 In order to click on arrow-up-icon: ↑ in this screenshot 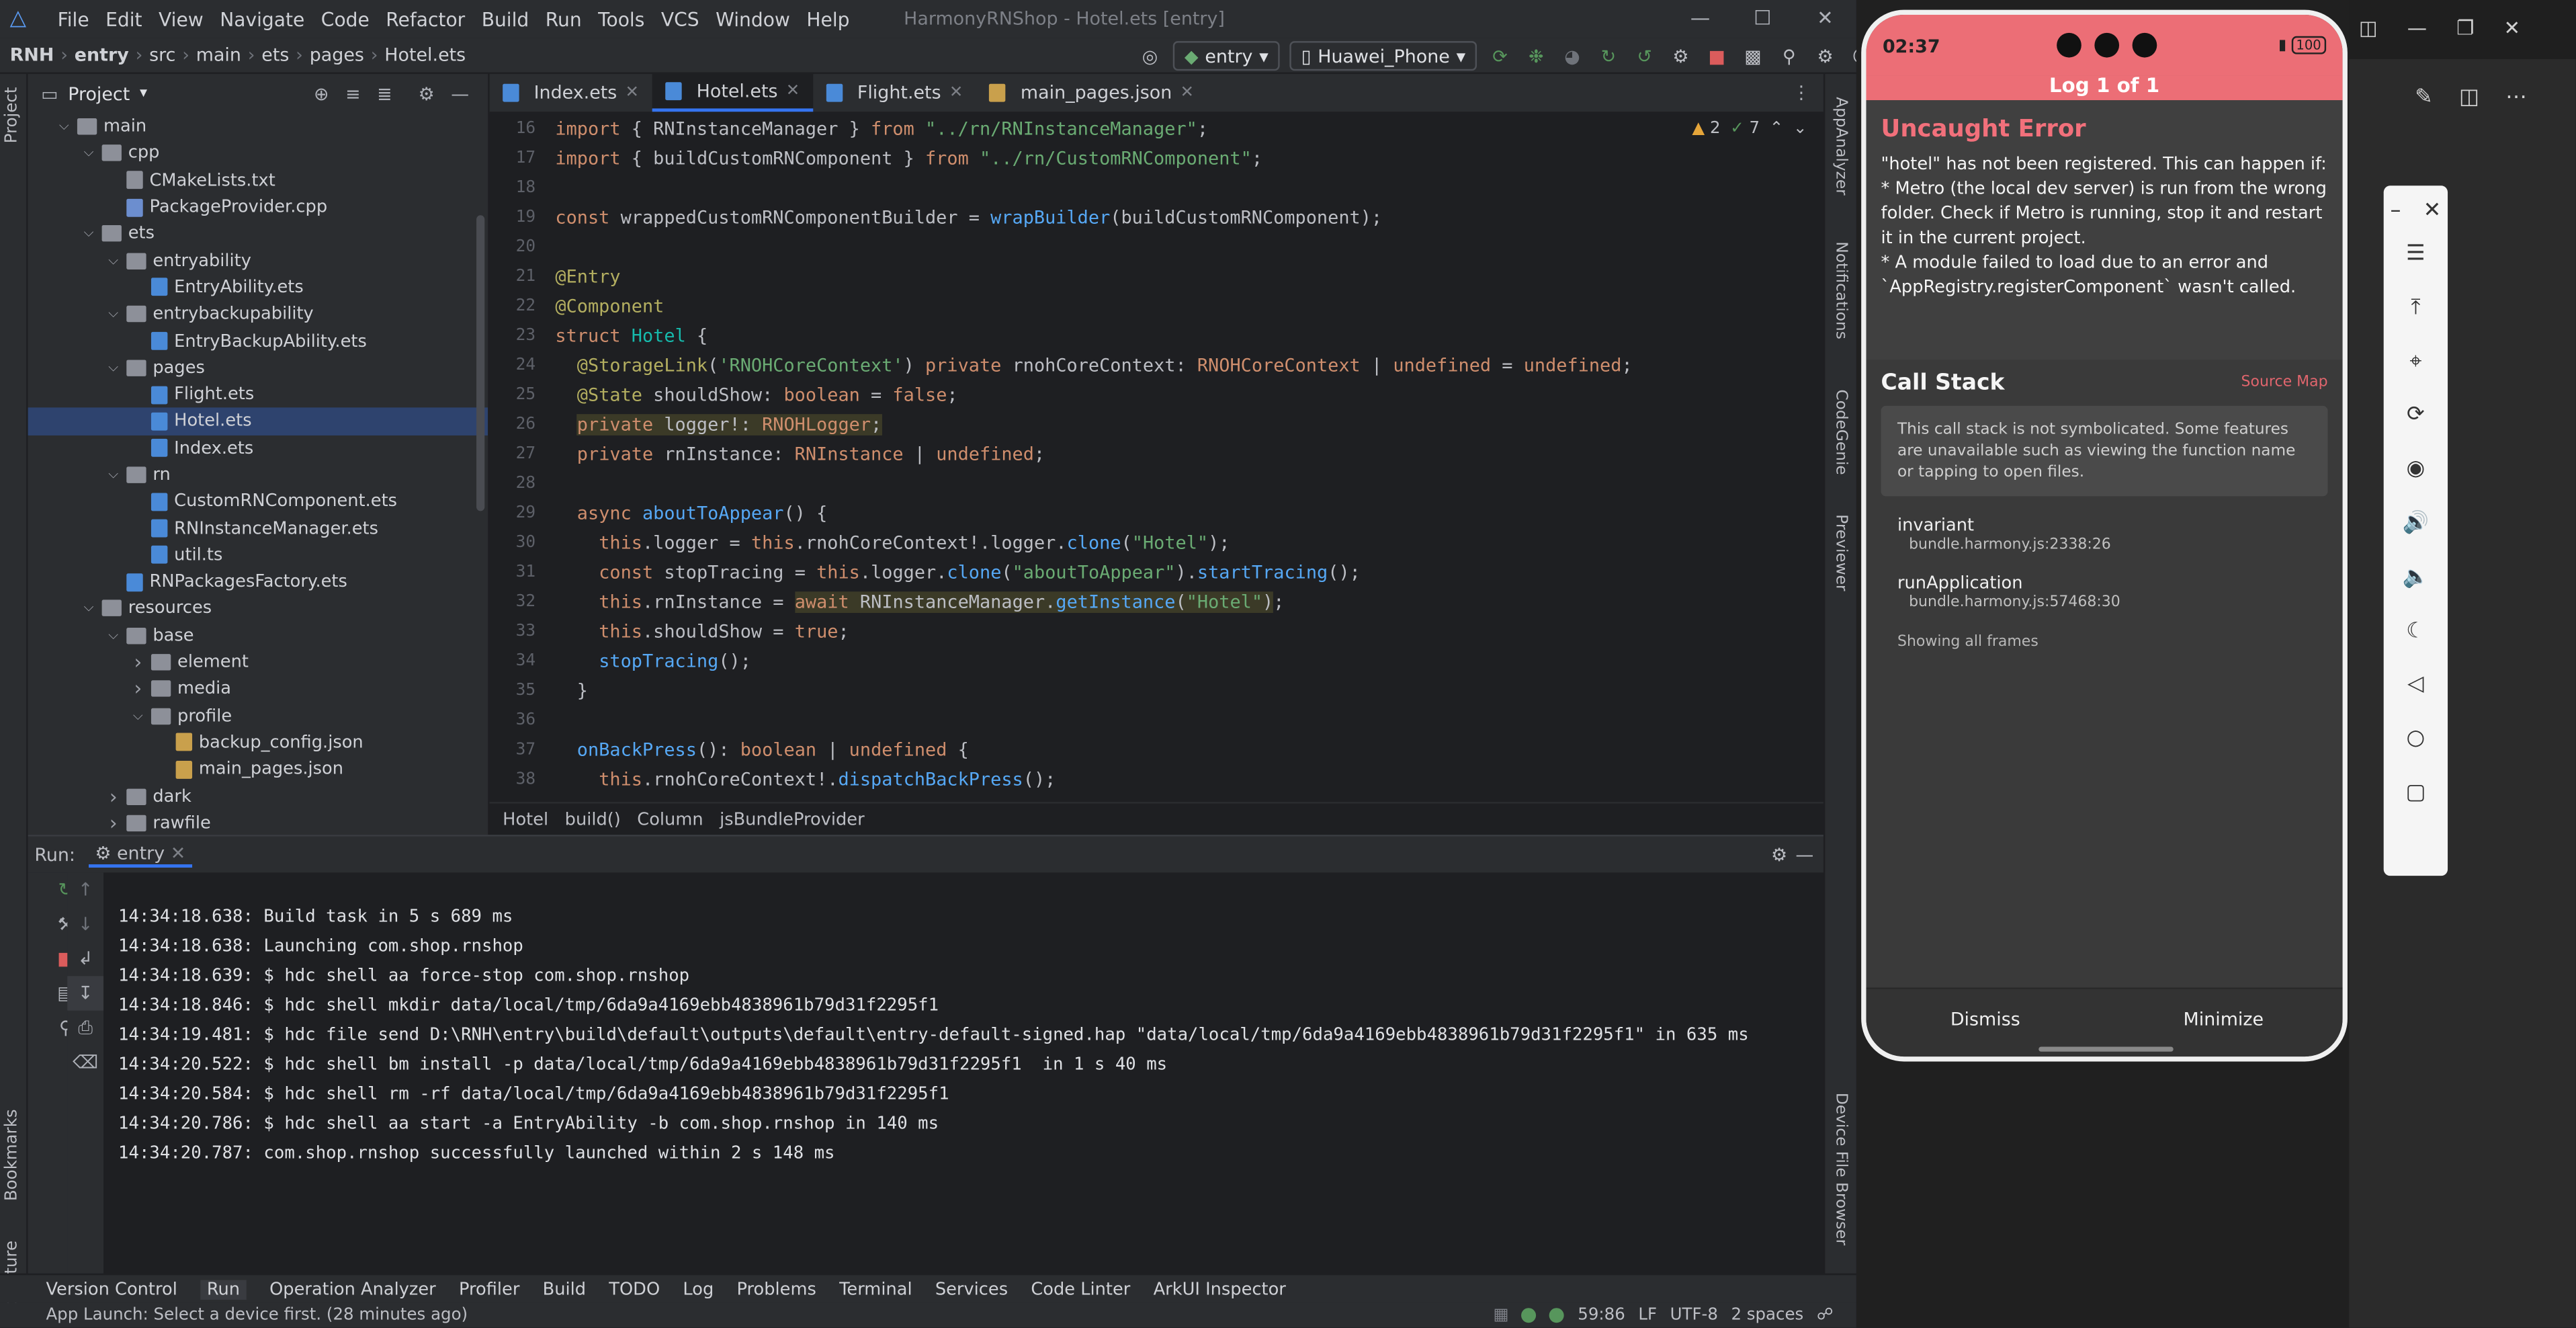, I will do `click(85, 890)`.